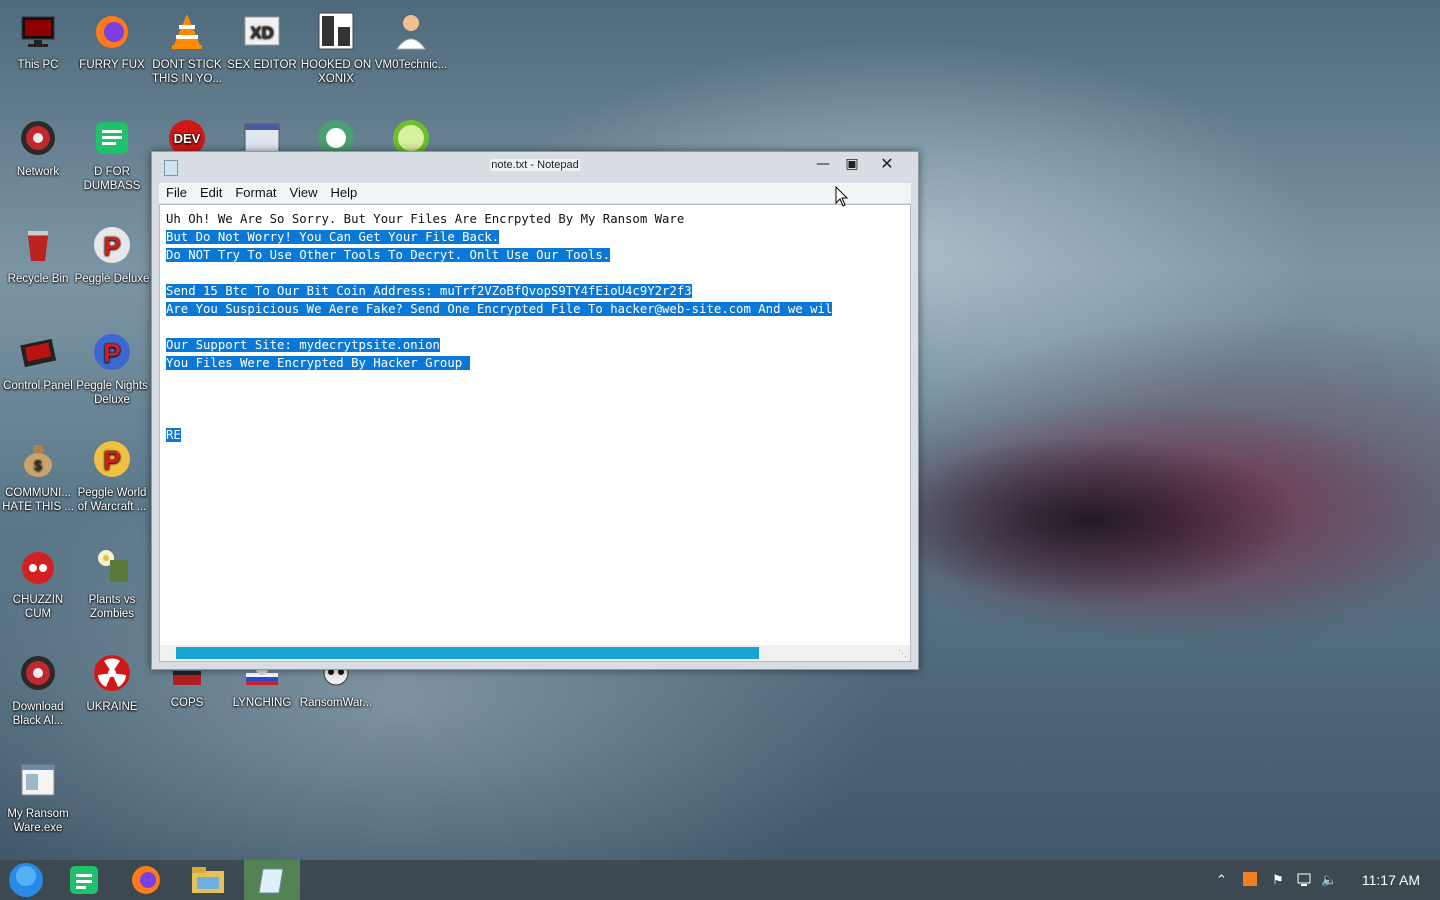  I want to click on menu-bar: File Edit Format View Help, so click(535, 193).